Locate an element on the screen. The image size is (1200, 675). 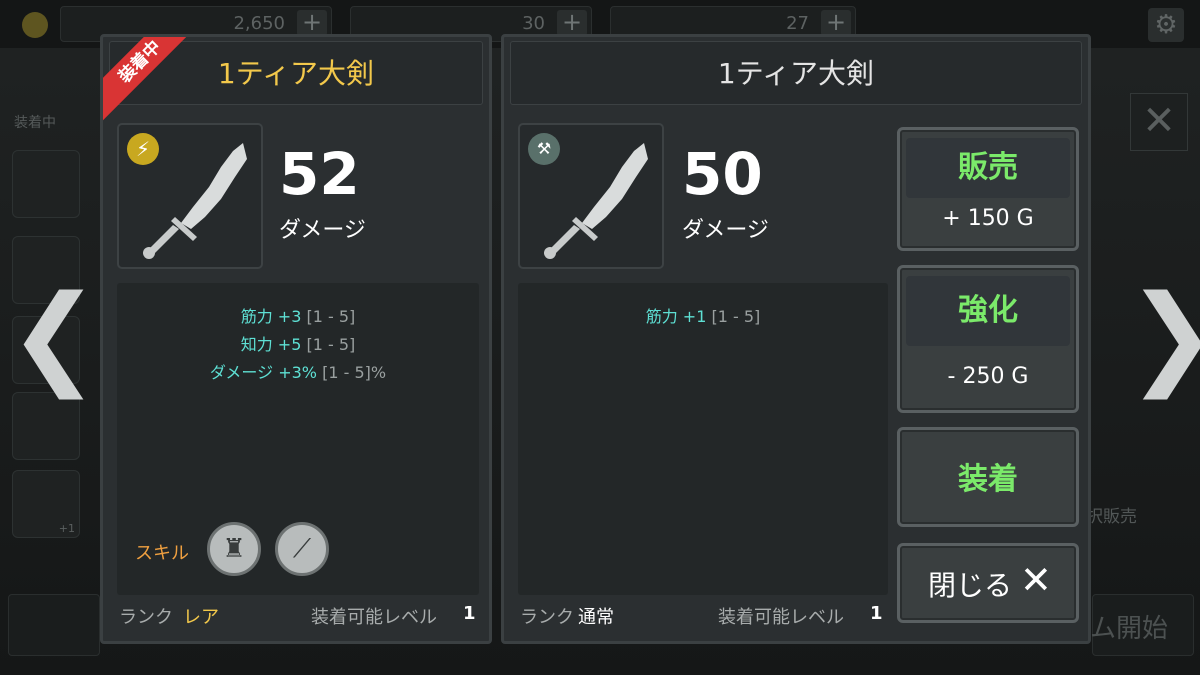
settings-gear-icon: ⚙ is located at coordinates (1166, 25).